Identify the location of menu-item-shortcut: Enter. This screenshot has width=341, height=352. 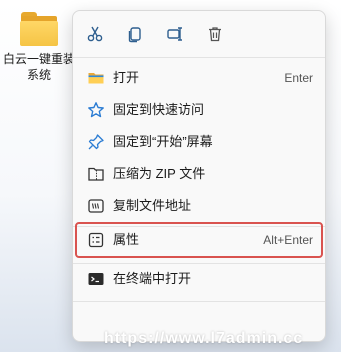
(298, 78).